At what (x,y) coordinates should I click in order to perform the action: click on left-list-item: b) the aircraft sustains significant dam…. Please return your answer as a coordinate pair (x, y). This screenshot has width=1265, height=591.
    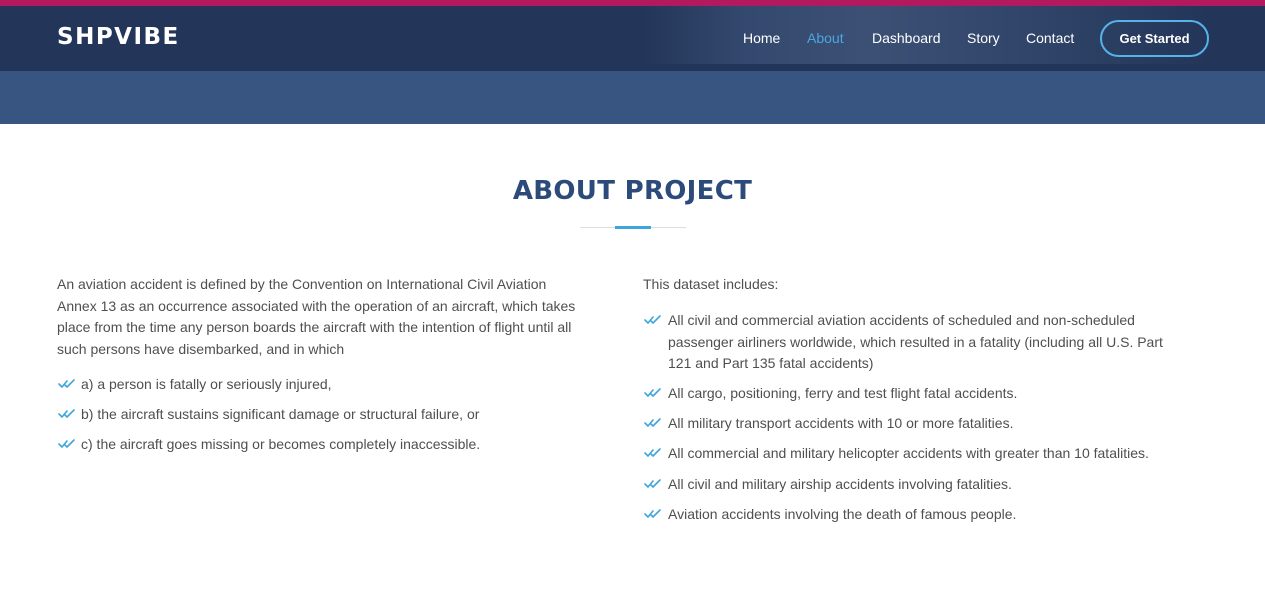
    Looking at the image, I should click on (280, 414).